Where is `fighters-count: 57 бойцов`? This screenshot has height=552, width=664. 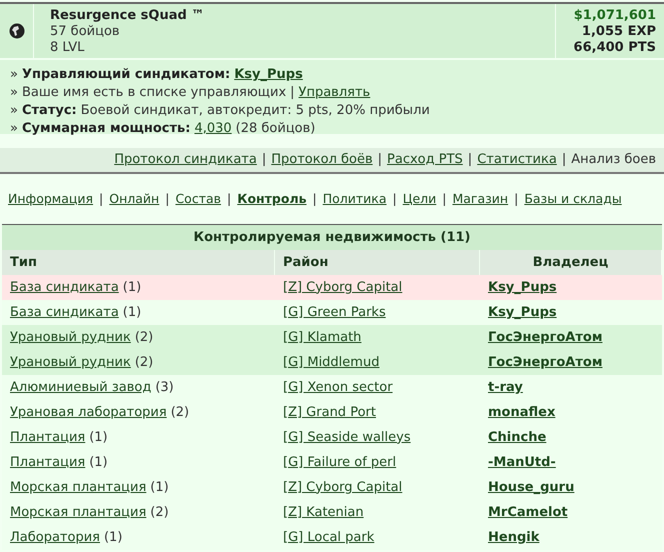 fighters-count: 57 бойцов is located at coordinates (85, 32).